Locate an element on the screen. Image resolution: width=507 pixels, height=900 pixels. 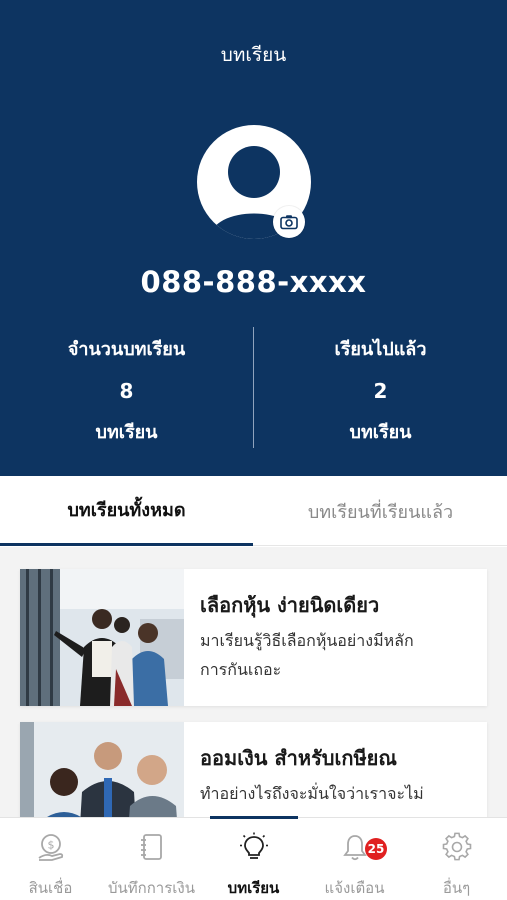
stat-label: จำนวนบทเรียน is located at coordinates (126, 349).